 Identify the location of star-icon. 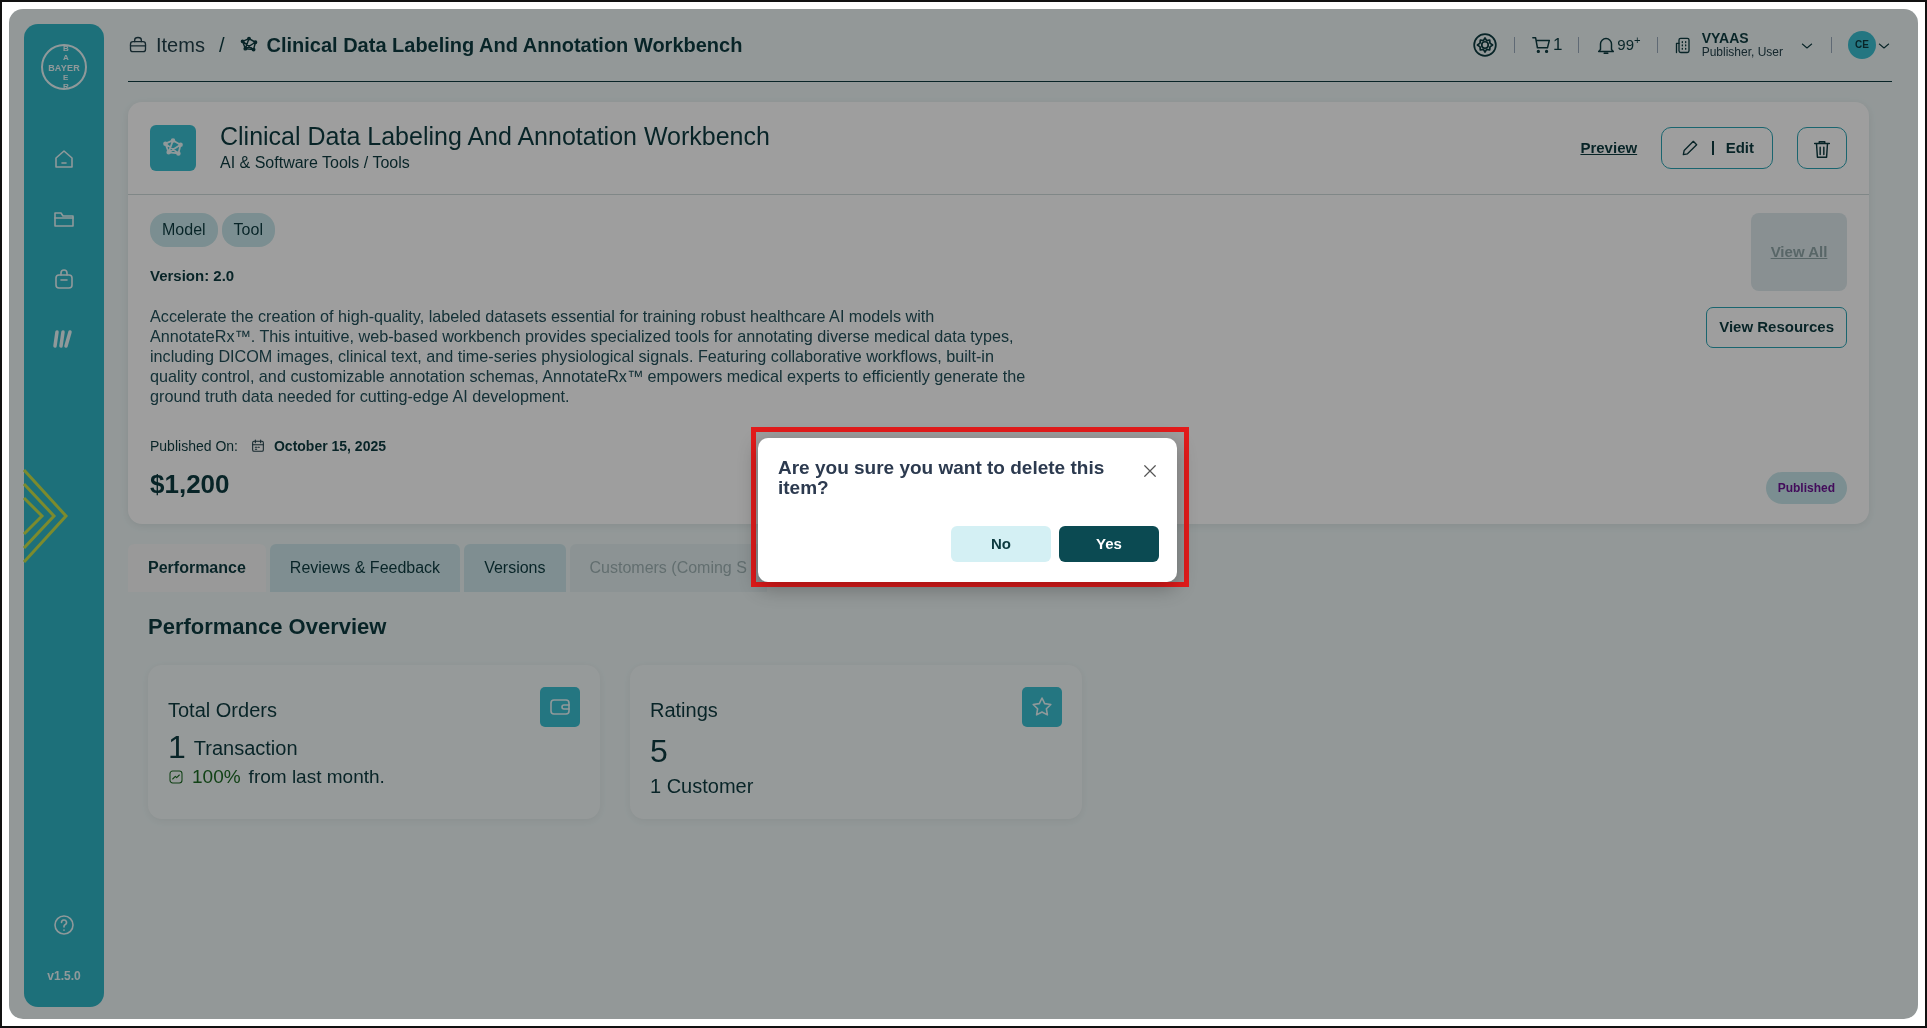
(1042, 706).